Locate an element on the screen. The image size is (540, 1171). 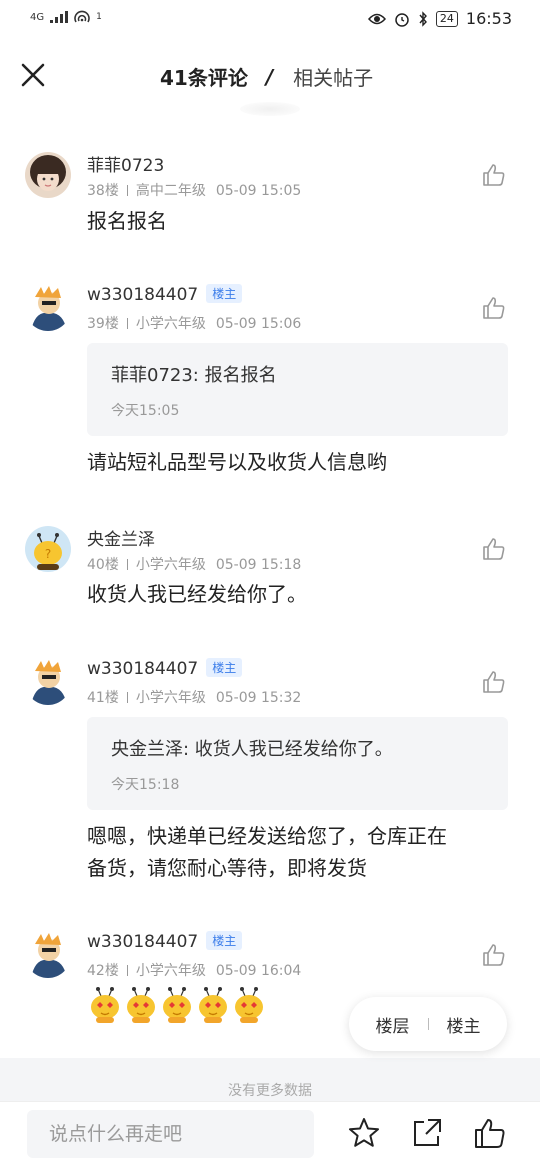
hotspot-count: 1 is located at coordinates (99, 17).